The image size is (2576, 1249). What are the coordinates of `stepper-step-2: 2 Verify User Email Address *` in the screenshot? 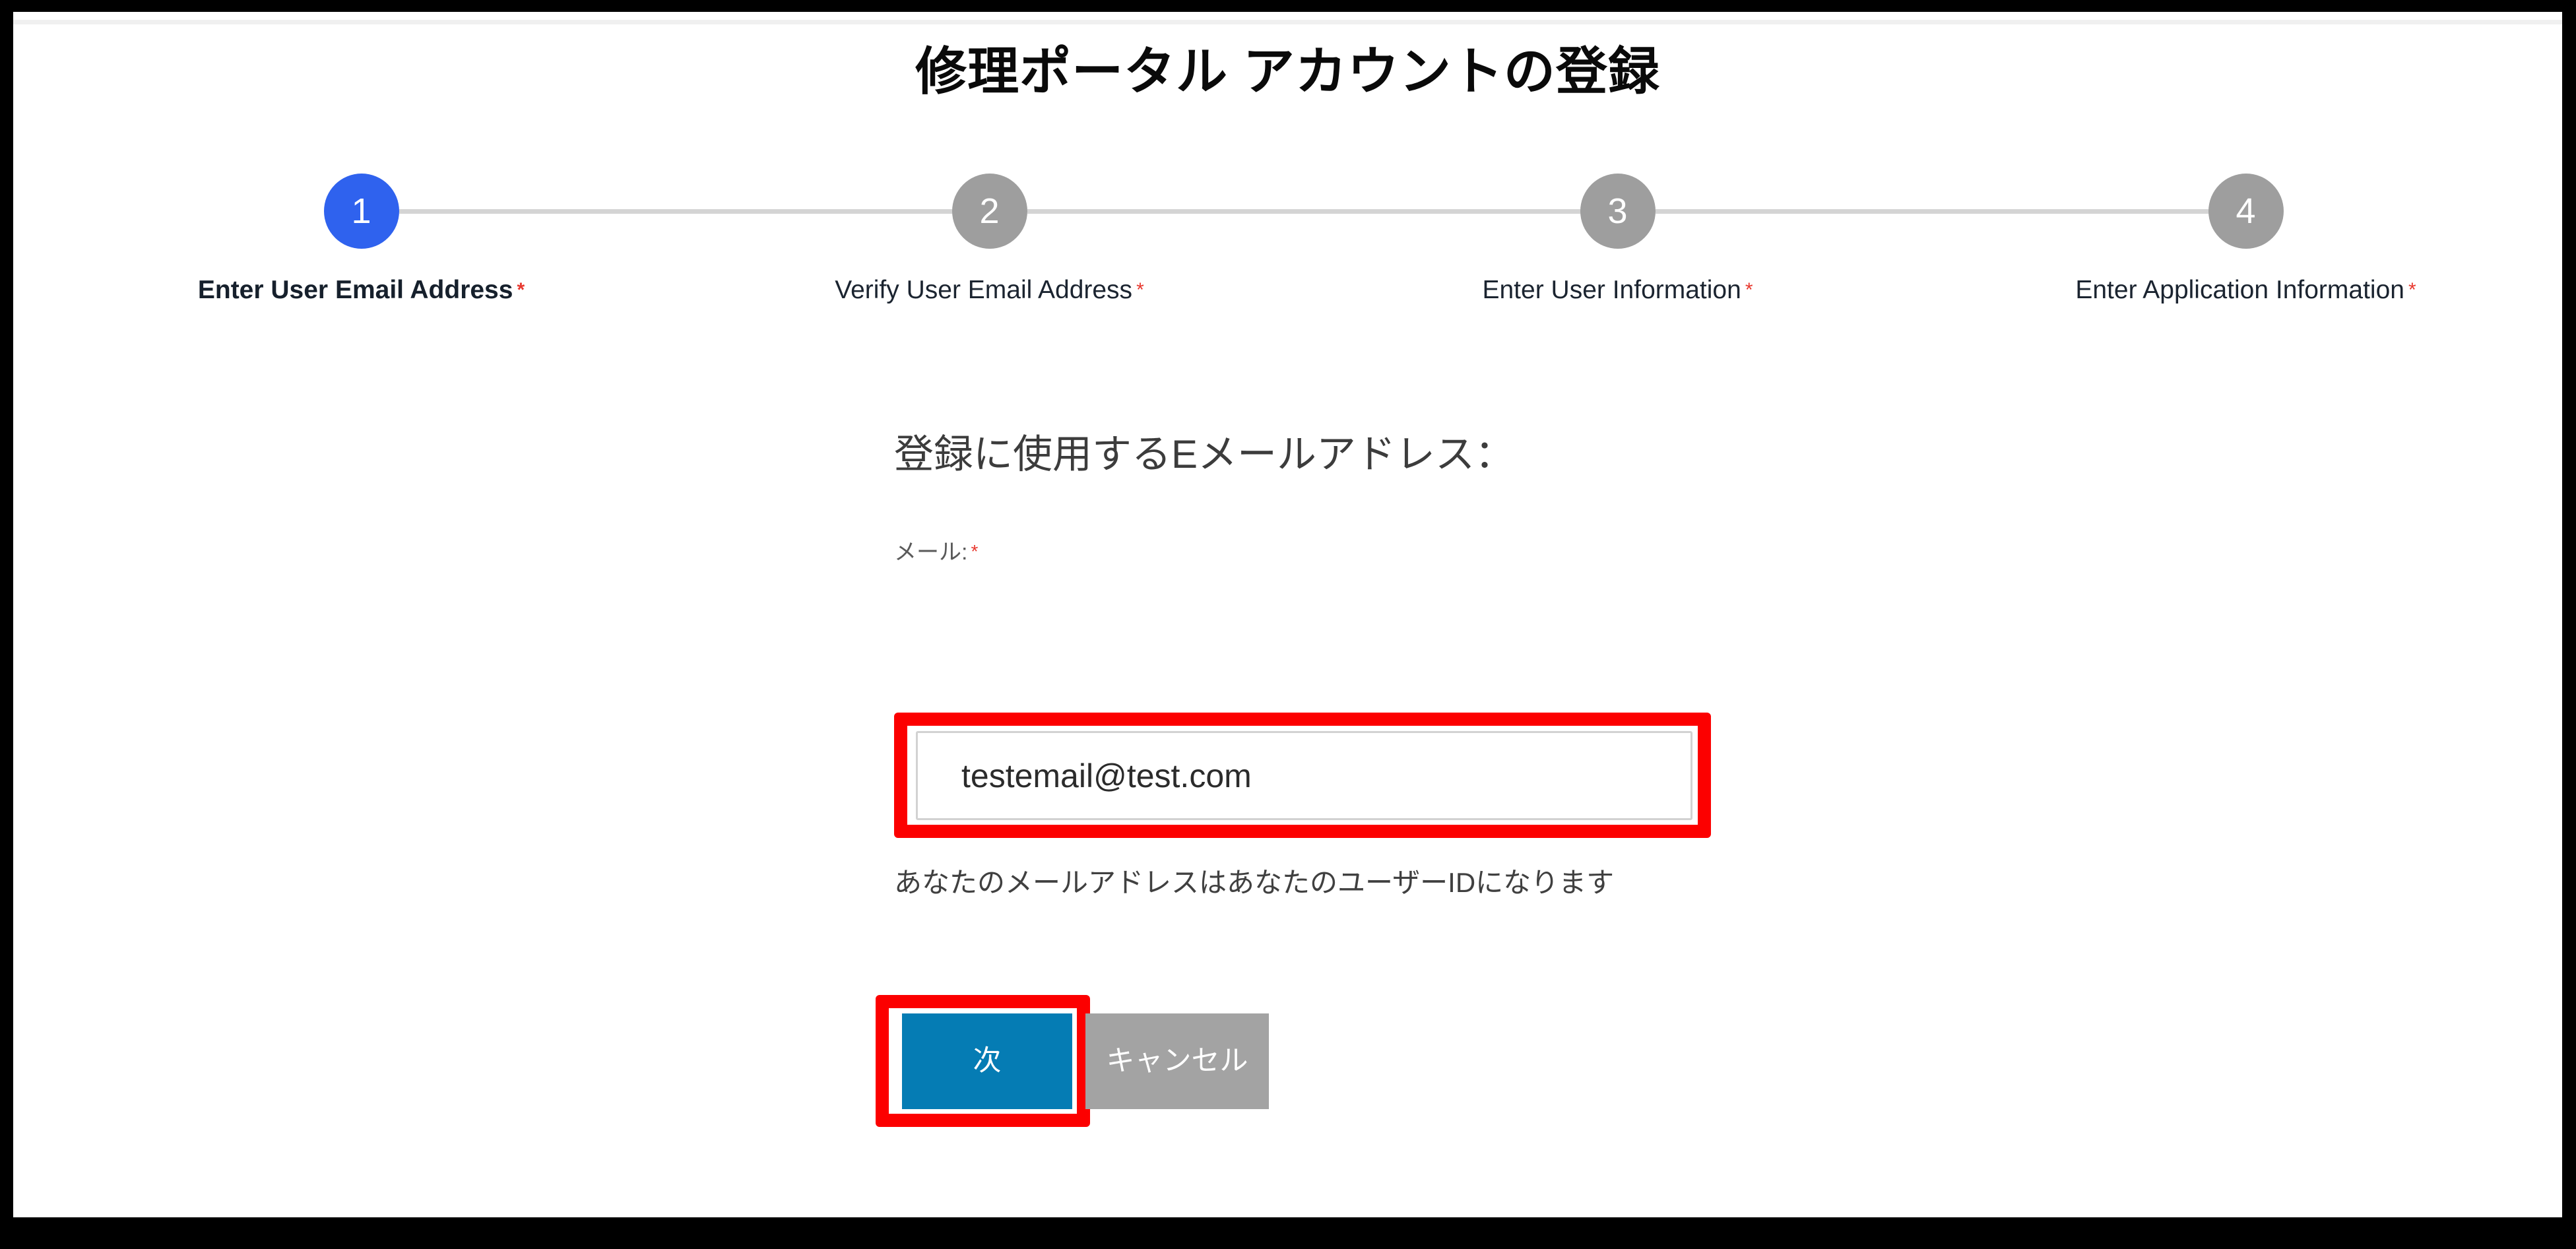 It's located at (989, 246).